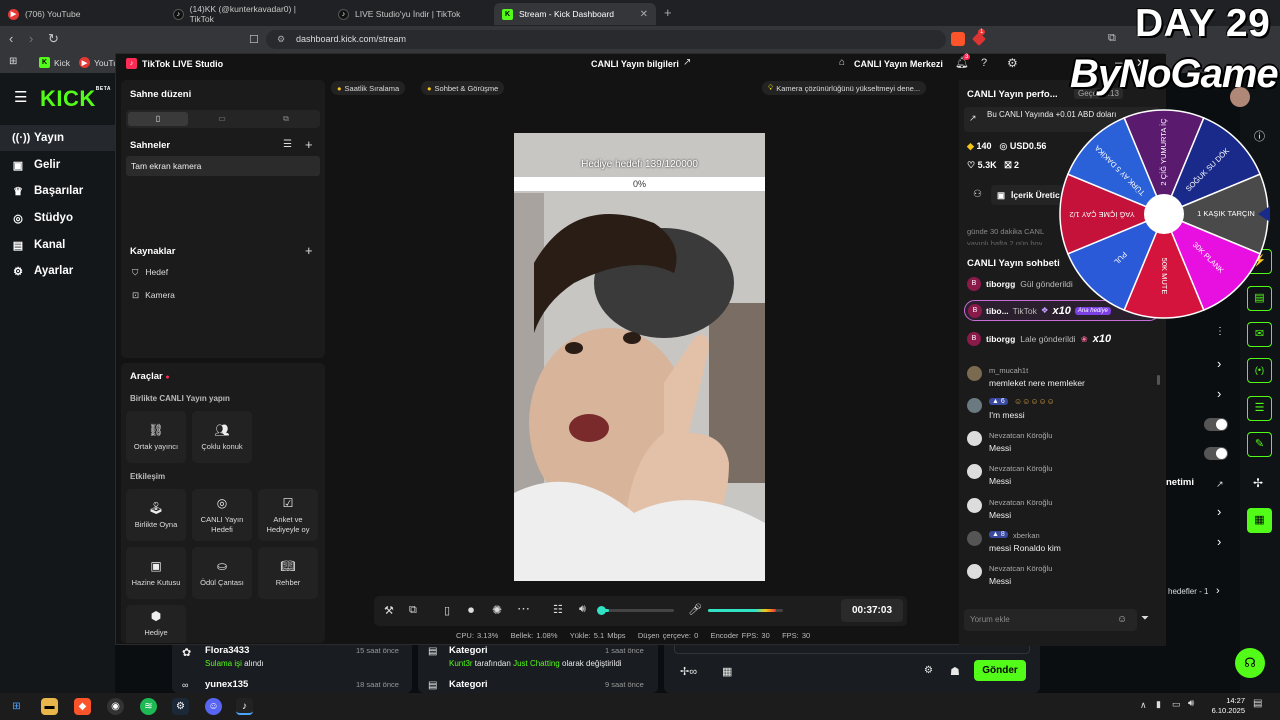 This screenshot has width=1280, height=720. What do you see at coordinates (635, 610) in the screenshot?
I see `speaker-volume-slider` at bounding box center [635, 610].